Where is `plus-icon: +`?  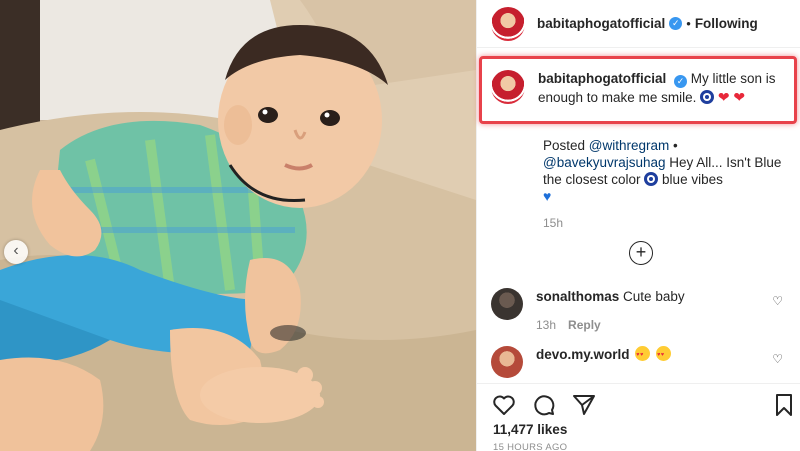 plus-icon: + is located at coordinates (641, 252).